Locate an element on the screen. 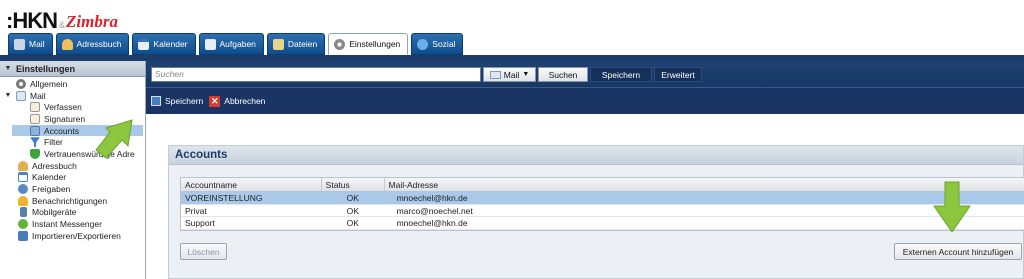  sidebar-item-mail: ▼ Mail is located at coordinates (72, 96).